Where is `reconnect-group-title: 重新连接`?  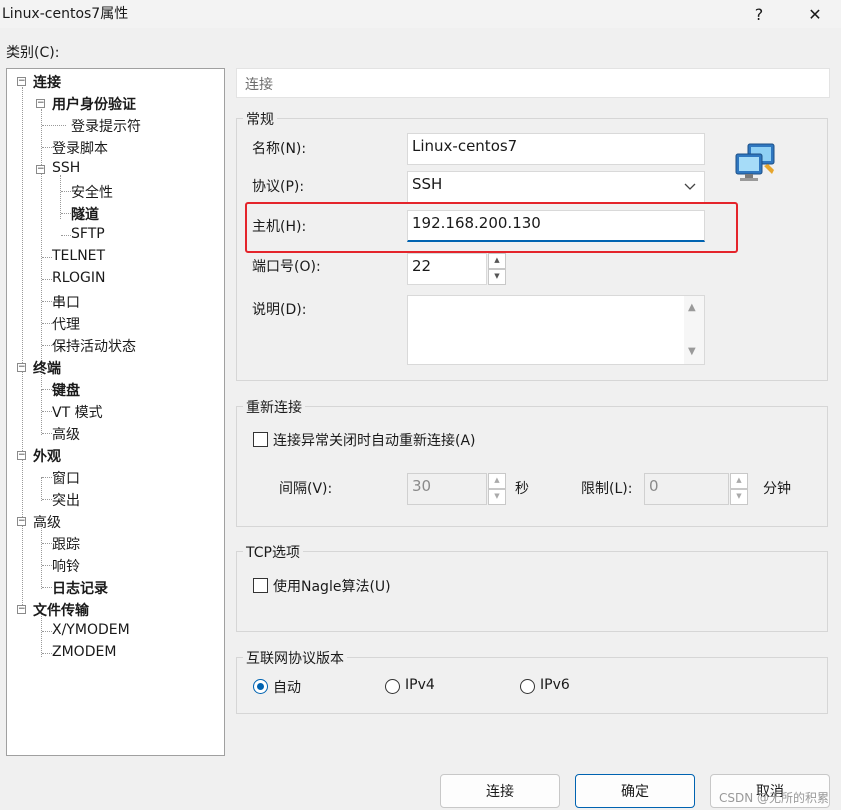 reconnect-group-title: 重新连接 is located at coordinates (274, 407).